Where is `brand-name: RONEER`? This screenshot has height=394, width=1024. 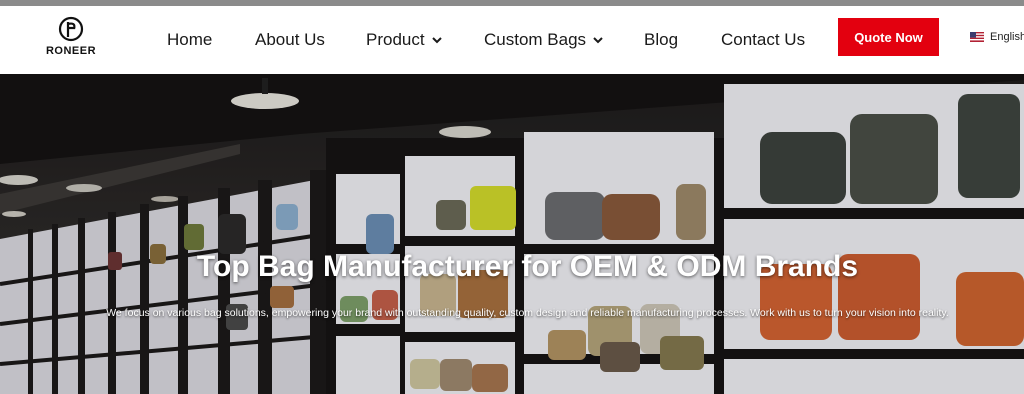
brand-name: RONEER is located at coordinates (71, 51).